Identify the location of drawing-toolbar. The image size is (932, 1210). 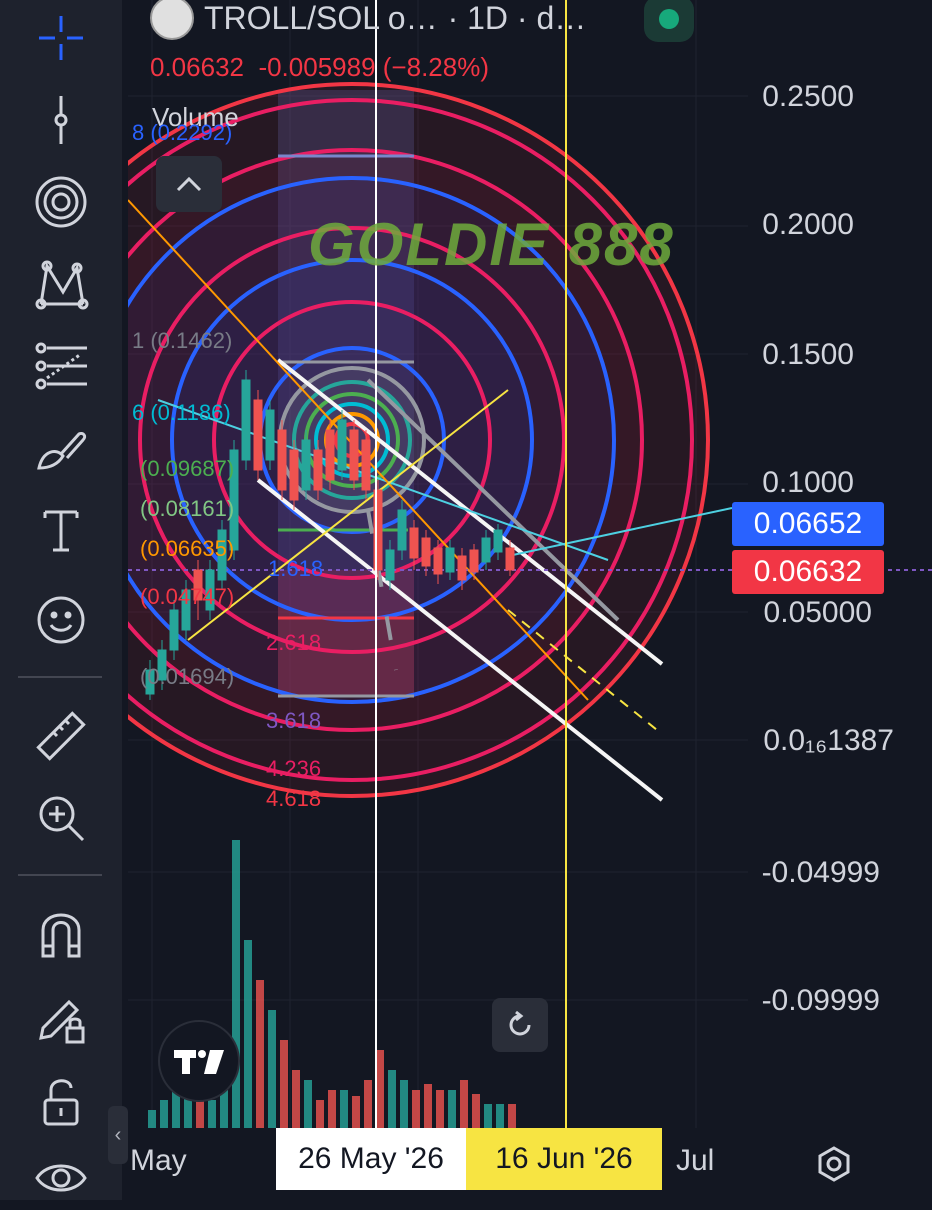
(61, 600).